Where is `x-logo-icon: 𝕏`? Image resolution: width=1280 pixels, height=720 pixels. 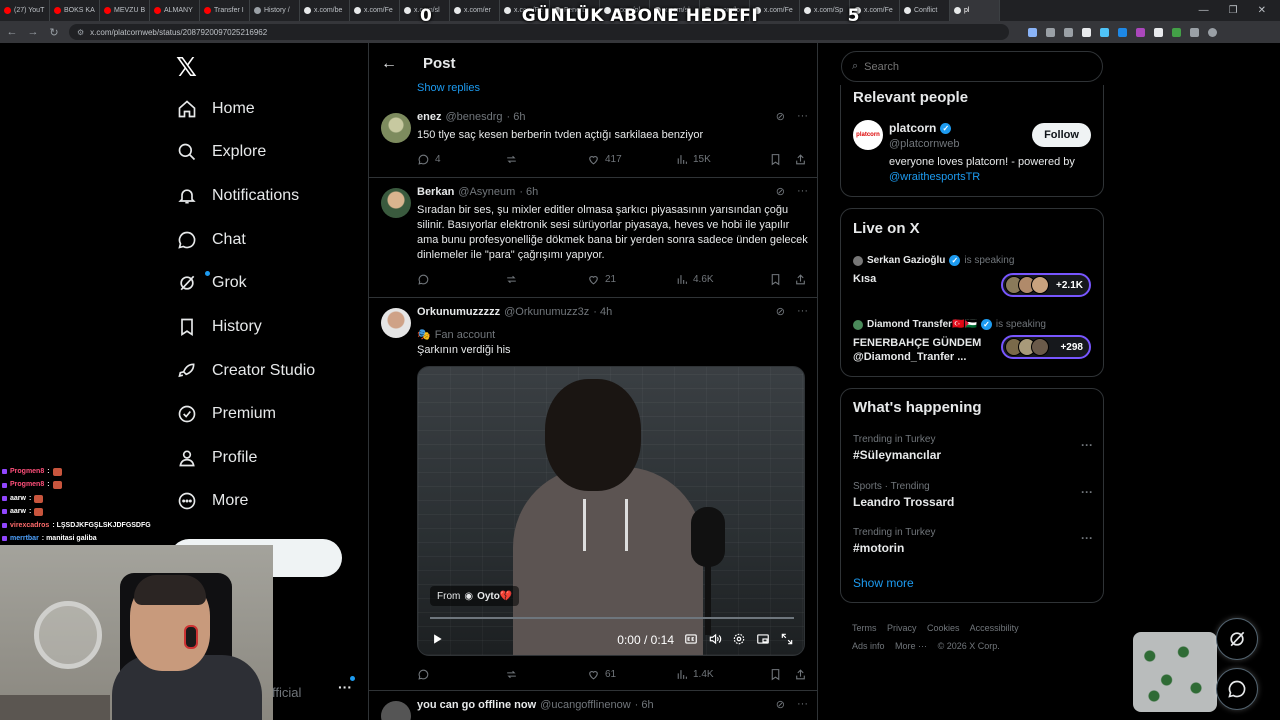 x-logo-icon: 𝕏 is located at coordinates (186, 68).